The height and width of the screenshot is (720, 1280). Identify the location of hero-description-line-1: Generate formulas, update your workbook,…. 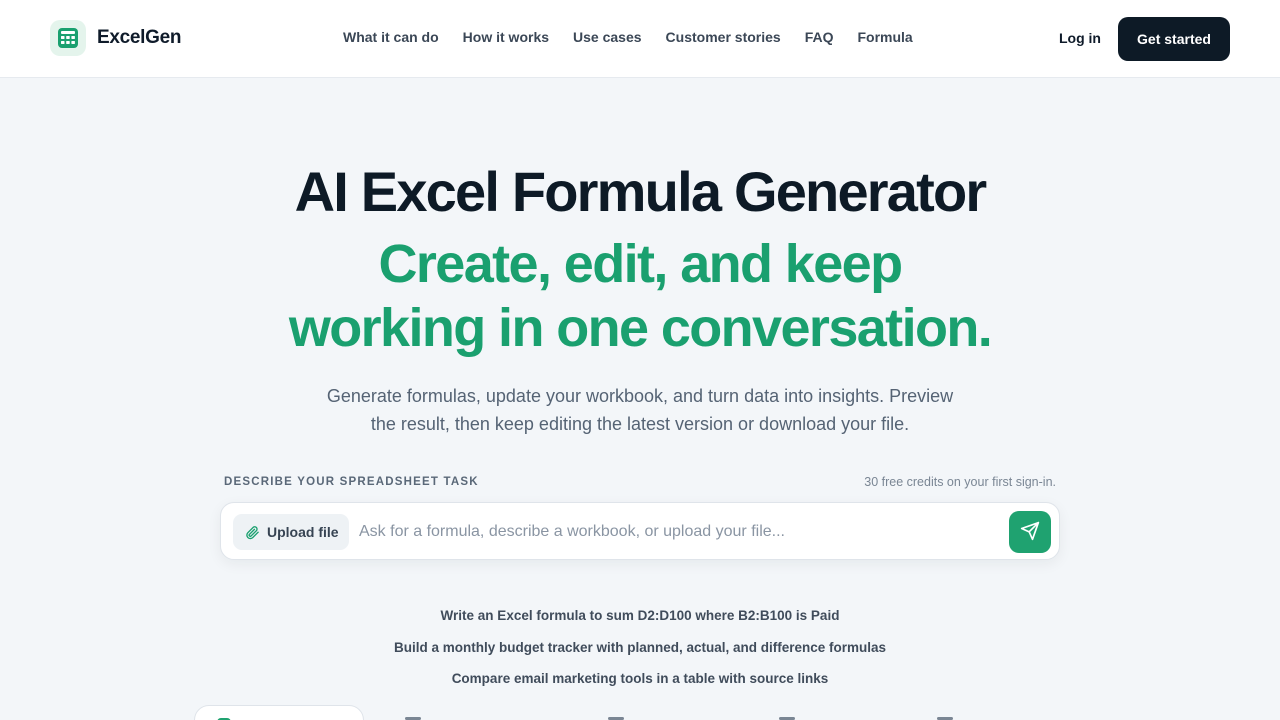
(640, 396).